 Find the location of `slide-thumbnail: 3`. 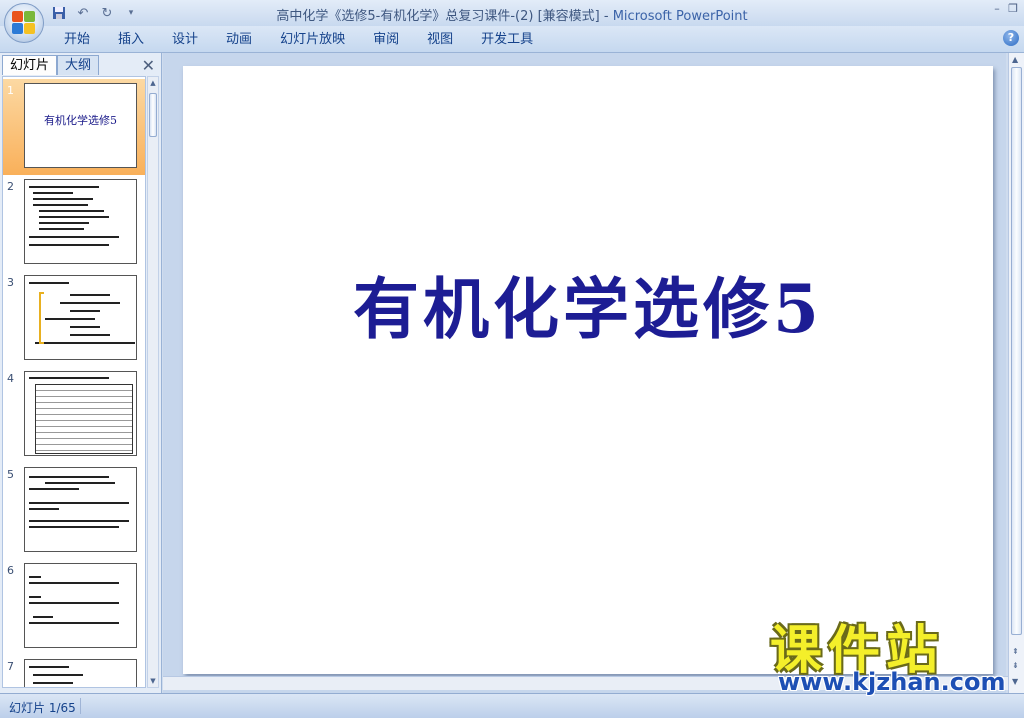

slide-thumbnail: 3 is located at coordinates (74, 319).